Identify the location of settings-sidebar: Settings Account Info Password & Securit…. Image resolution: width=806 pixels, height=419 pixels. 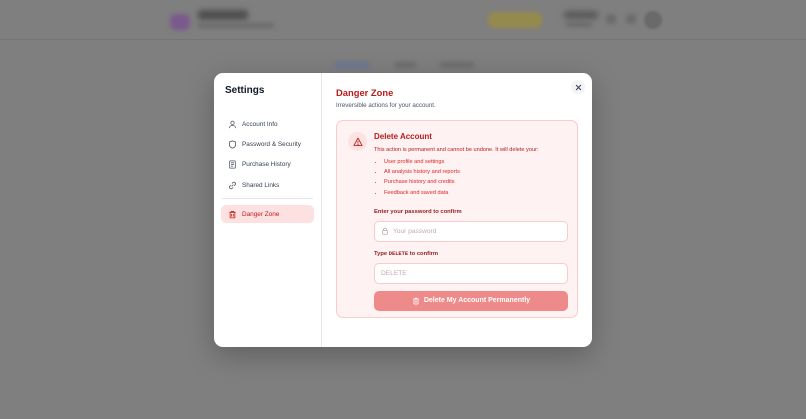
(268, 210).